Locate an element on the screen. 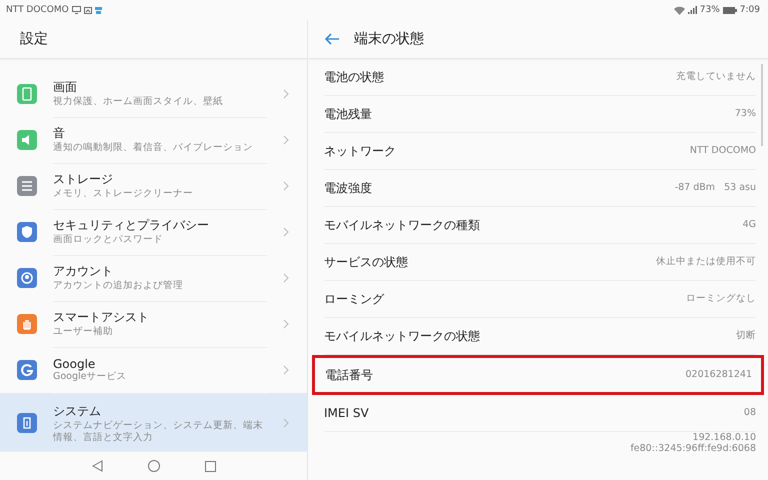  item-title: Google is located at coordinates (74, 363).